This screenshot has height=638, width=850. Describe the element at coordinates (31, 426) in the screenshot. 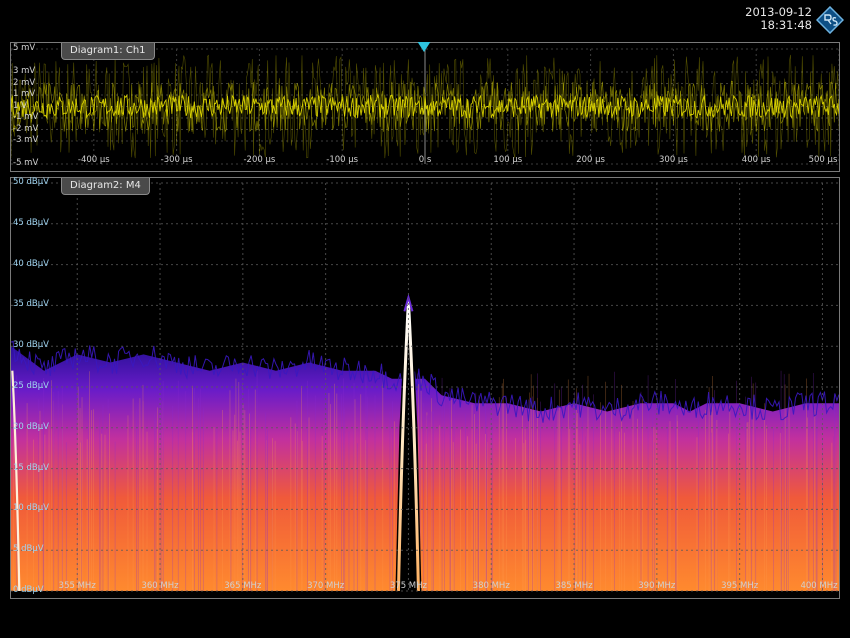

I see `y-tick-label: 20 dBµV` at that location.